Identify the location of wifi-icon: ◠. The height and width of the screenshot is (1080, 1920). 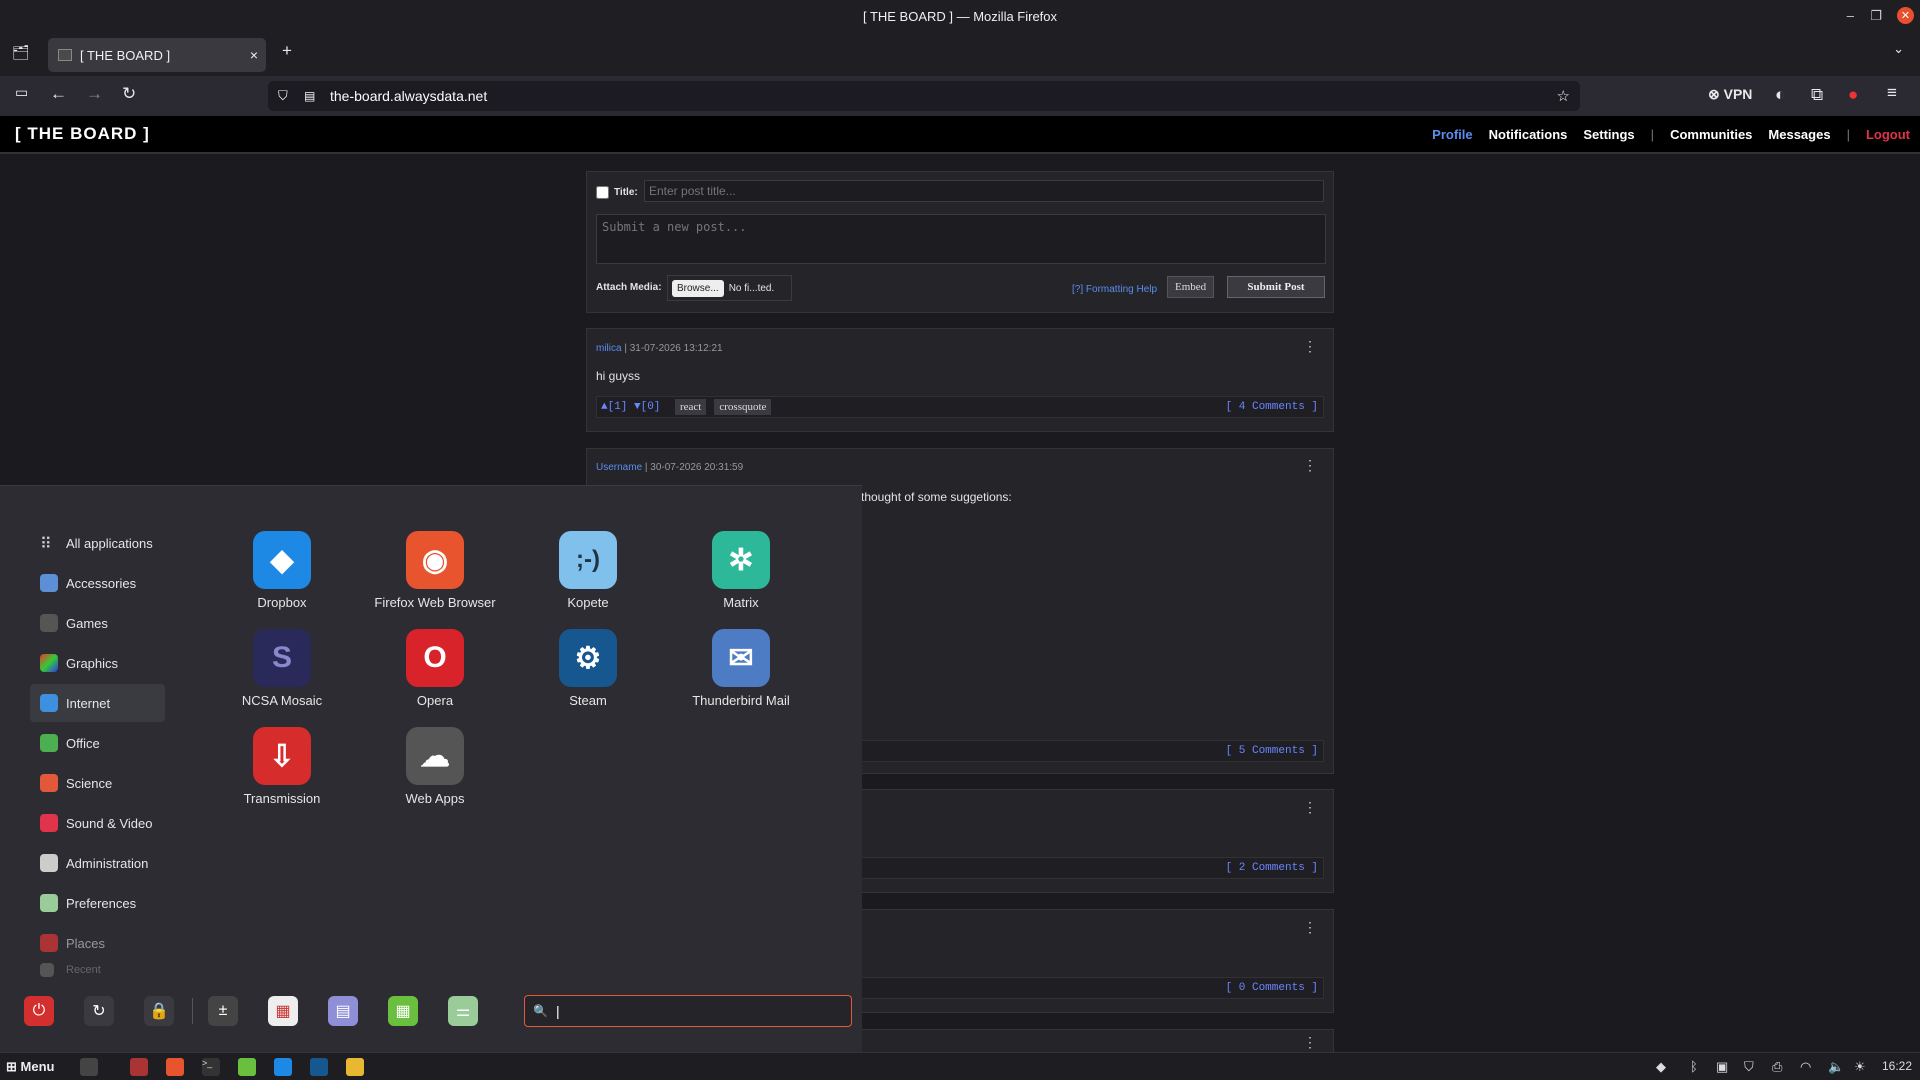
(1805, 1067).